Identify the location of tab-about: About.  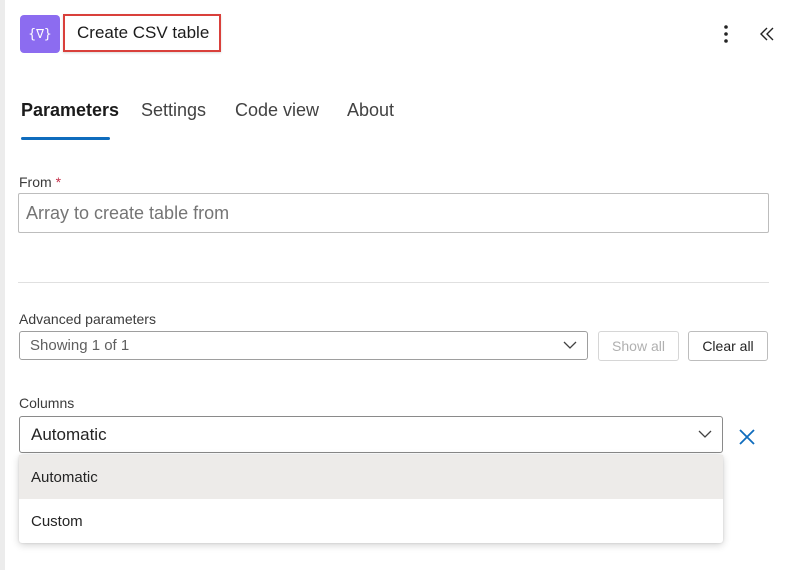
(370, 110).